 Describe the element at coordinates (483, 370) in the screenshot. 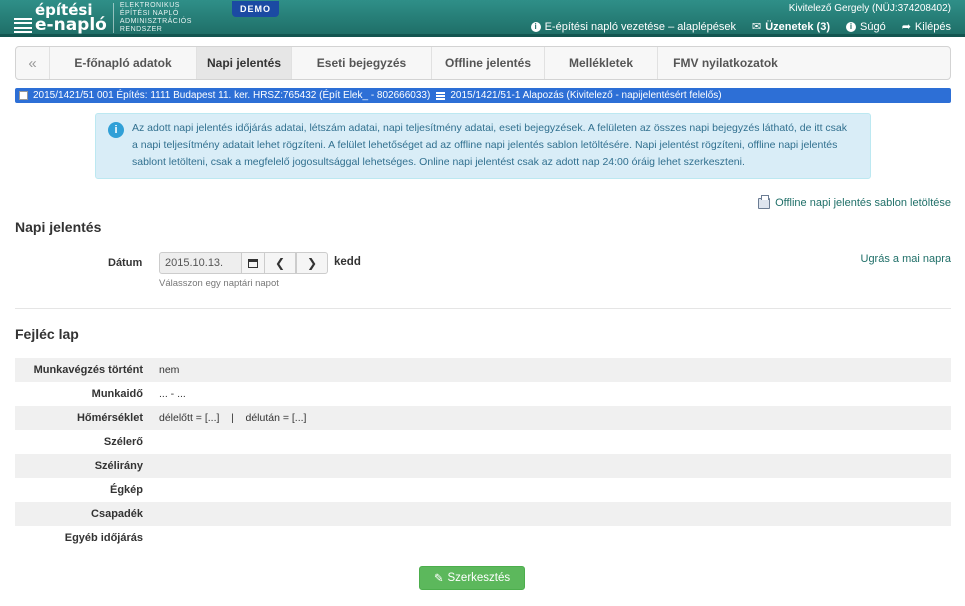

I see `table-row: Munkavégzés történt nem` at that location.